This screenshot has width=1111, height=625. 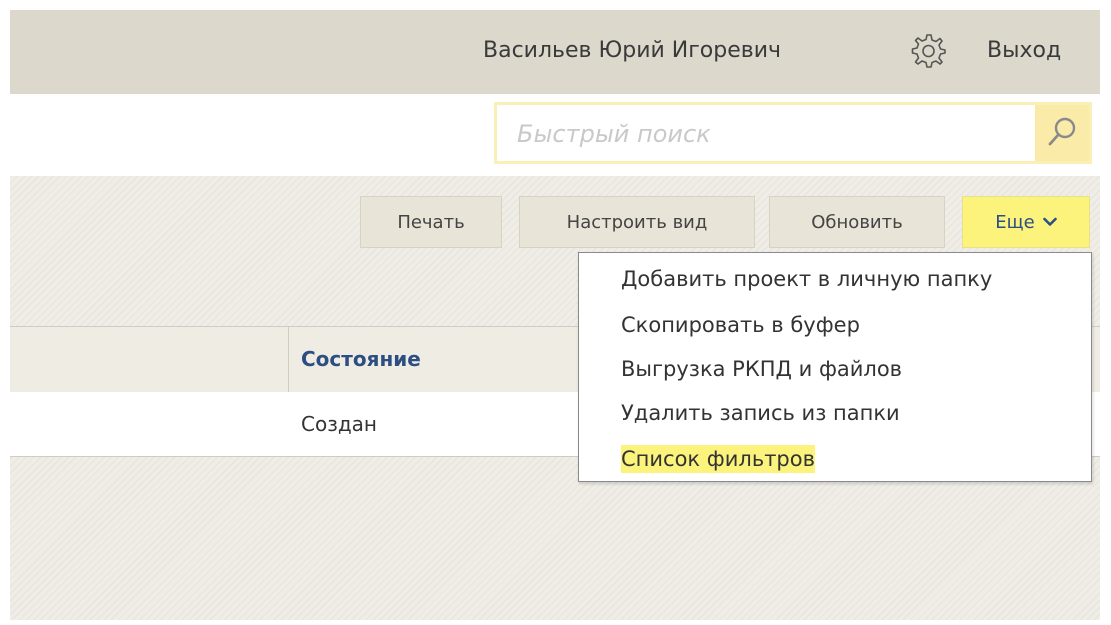 What do you see at coordinates (718, 459) in the screenshot?
I see `menu-item-filter-list: Список фильтров` at bounding box center [718, 459].